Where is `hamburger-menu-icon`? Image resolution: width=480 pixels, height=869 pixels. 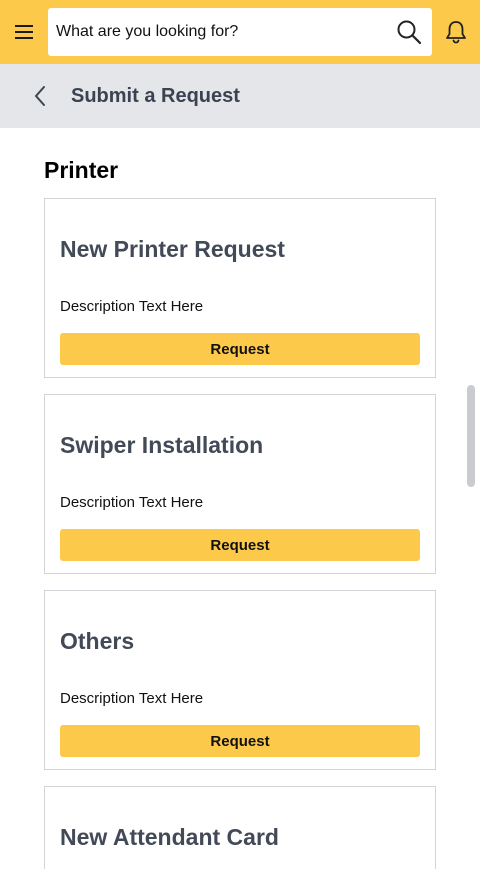 hamburger-menu-icon is located at coordinates (24, 32).